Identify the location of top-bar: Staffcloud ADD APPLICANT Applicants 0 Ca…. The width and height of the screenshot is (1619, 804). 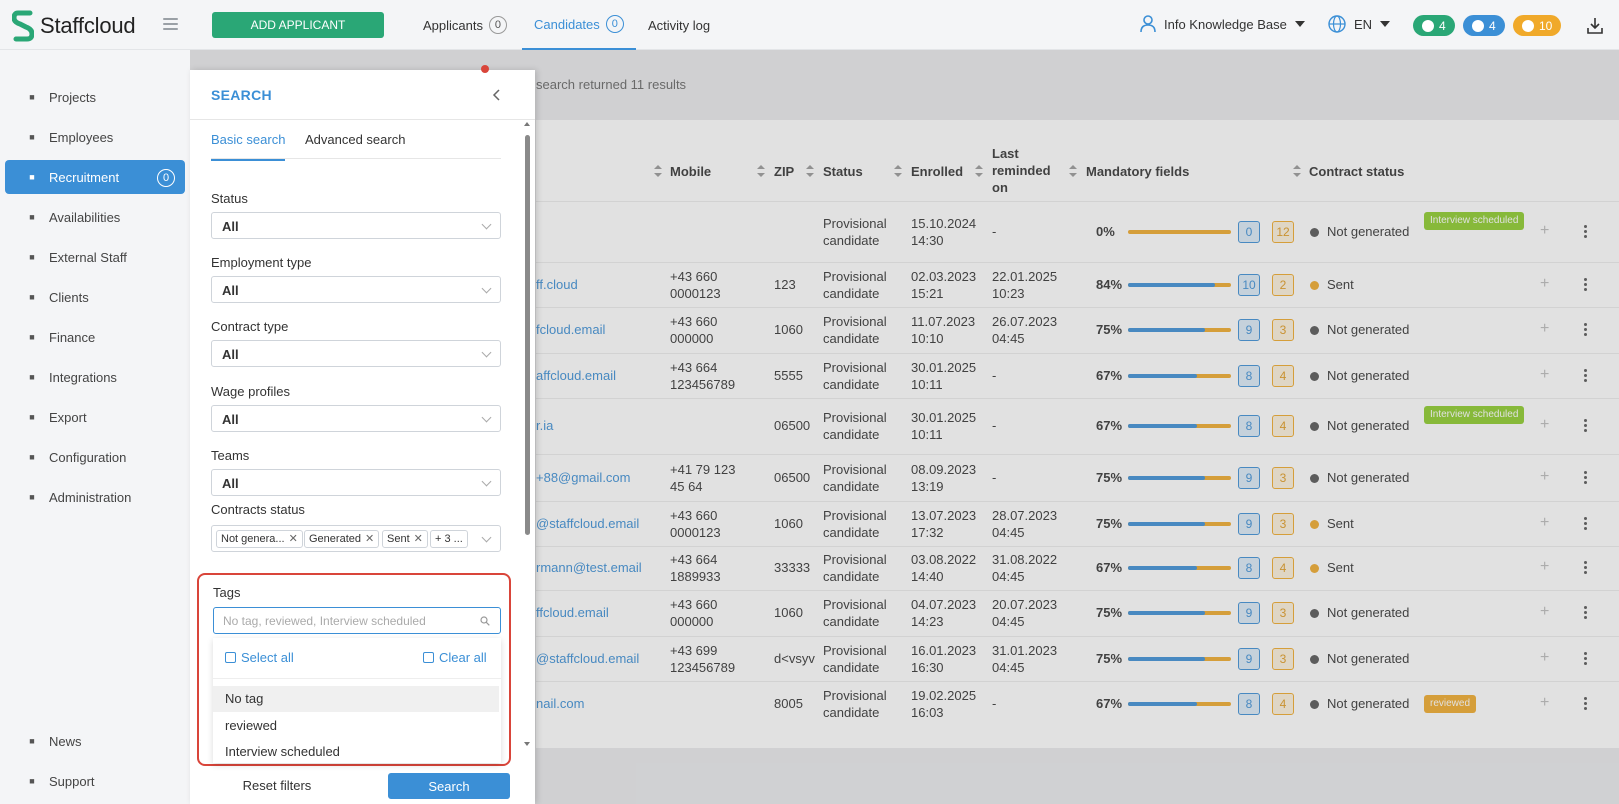
(809, 25).